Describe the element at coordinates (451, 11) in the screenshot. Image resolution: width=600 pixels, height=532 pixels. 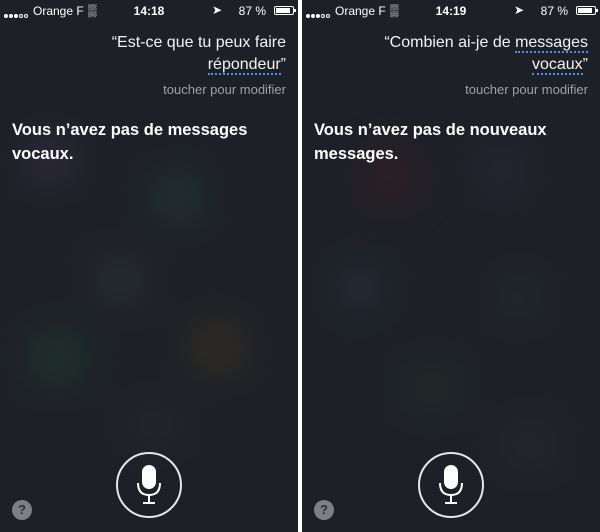
I see `status-bar: Orange F ▒ 14:19 ➤ 87 %` at that location.